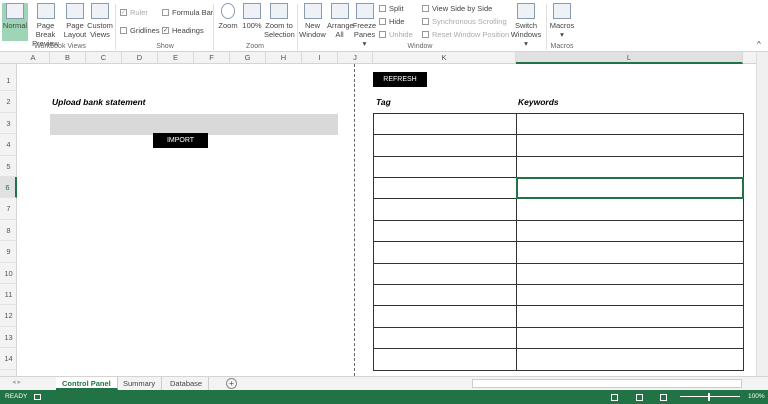 The height and width of the screenshot is (404, 768). What do you see at coordinates (252, 16) in the screenshot?
I see `zoom-100-button: 100%` at bounding box center [252, 16].